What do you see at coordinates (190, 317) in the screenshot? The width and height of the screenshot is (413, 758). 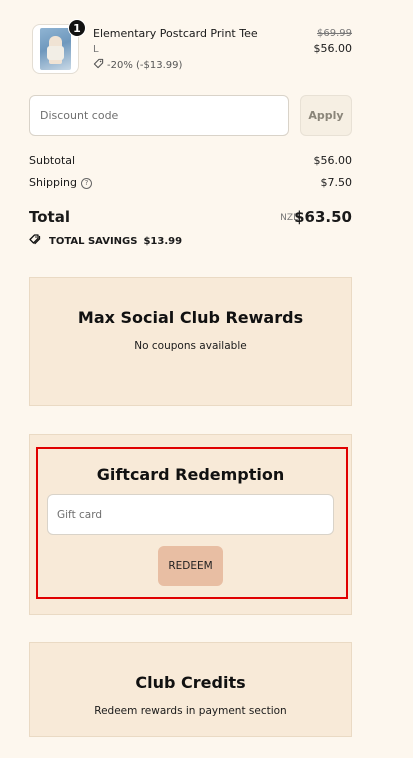 I see `rewards-title: Max Social Club Rewards` at bounding box center [190, 317].